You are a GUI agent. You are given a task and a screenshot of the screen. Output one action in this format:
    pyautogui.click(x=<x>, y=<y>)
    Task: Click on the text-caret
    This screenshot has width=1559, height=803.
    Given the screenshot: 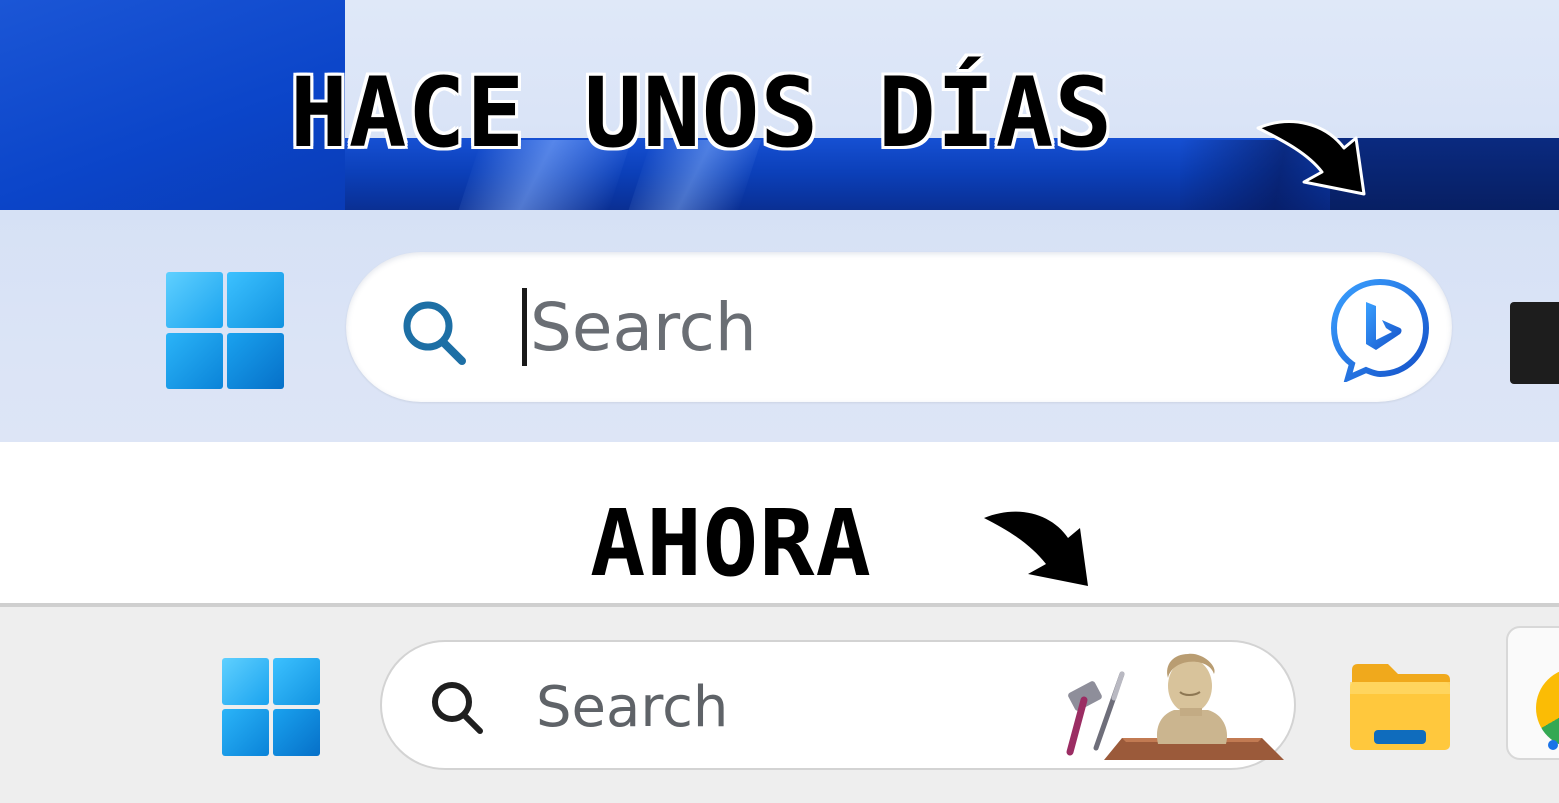 What is the action you would take?
    pyautogui.click(x=524, y=327)
    